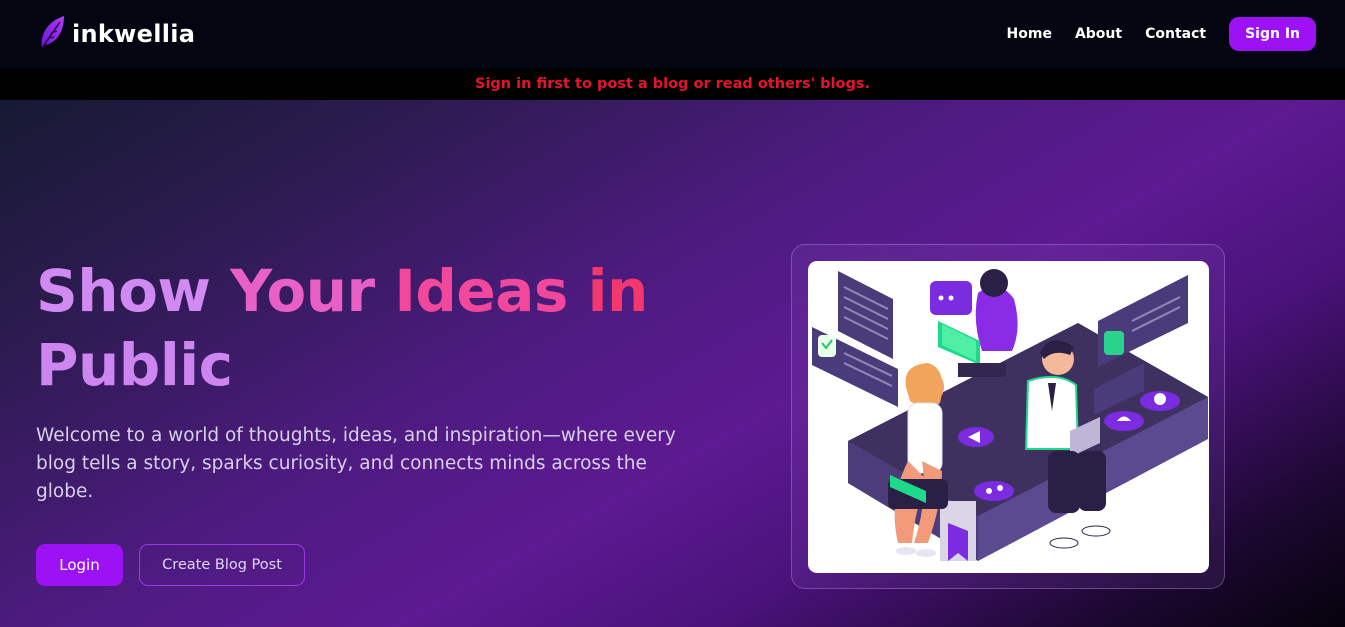 Image resolution: width=1345 pixels, height=627 pixels. I want to click on hero-title-word: Your, so click(302, 291).